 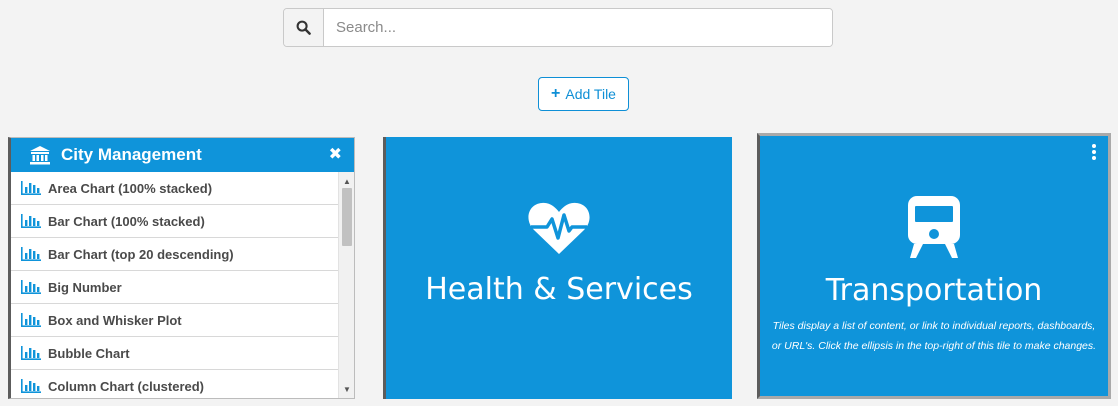 What do you see at coordinates (89, 353) in the screenshot?
I see `list-item-label: Bubble Chart` at bounding box center [89, 353].